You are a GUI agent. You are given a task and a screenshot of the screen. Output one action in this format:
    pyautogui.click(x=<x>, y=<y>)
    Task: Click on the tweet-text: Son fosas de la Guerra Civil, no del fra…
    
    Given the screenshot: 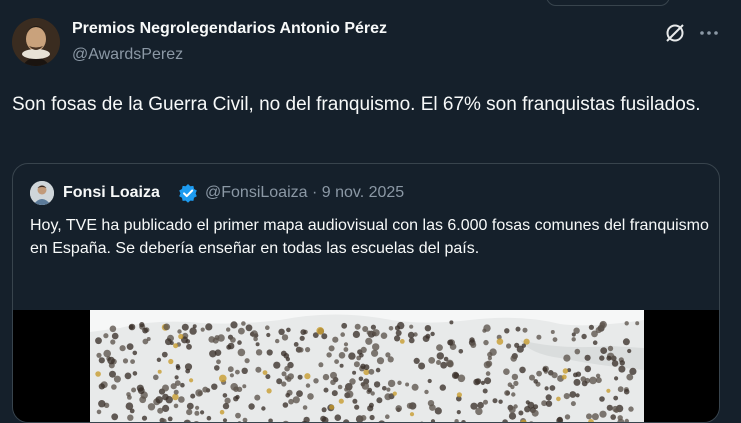 What is the action you would take?
    pyautogui.click(x=367, y=104)
    